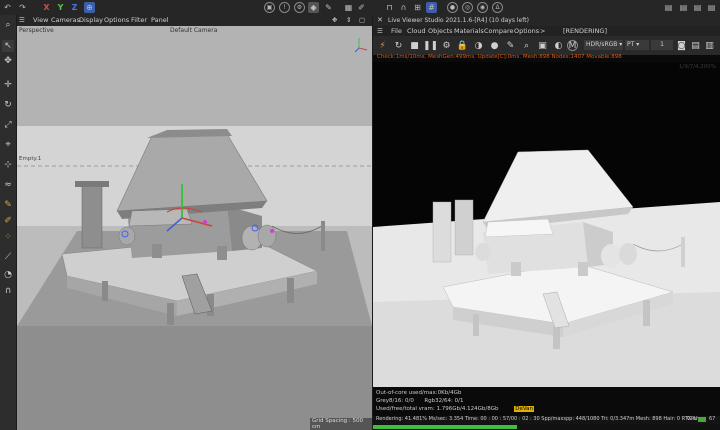 Image resolution: width=720 pixels, height=430 pixels. Describe the element at coordinates (22, 20) in the screenshot. I see `hamburger-icon: ☰` at that location.